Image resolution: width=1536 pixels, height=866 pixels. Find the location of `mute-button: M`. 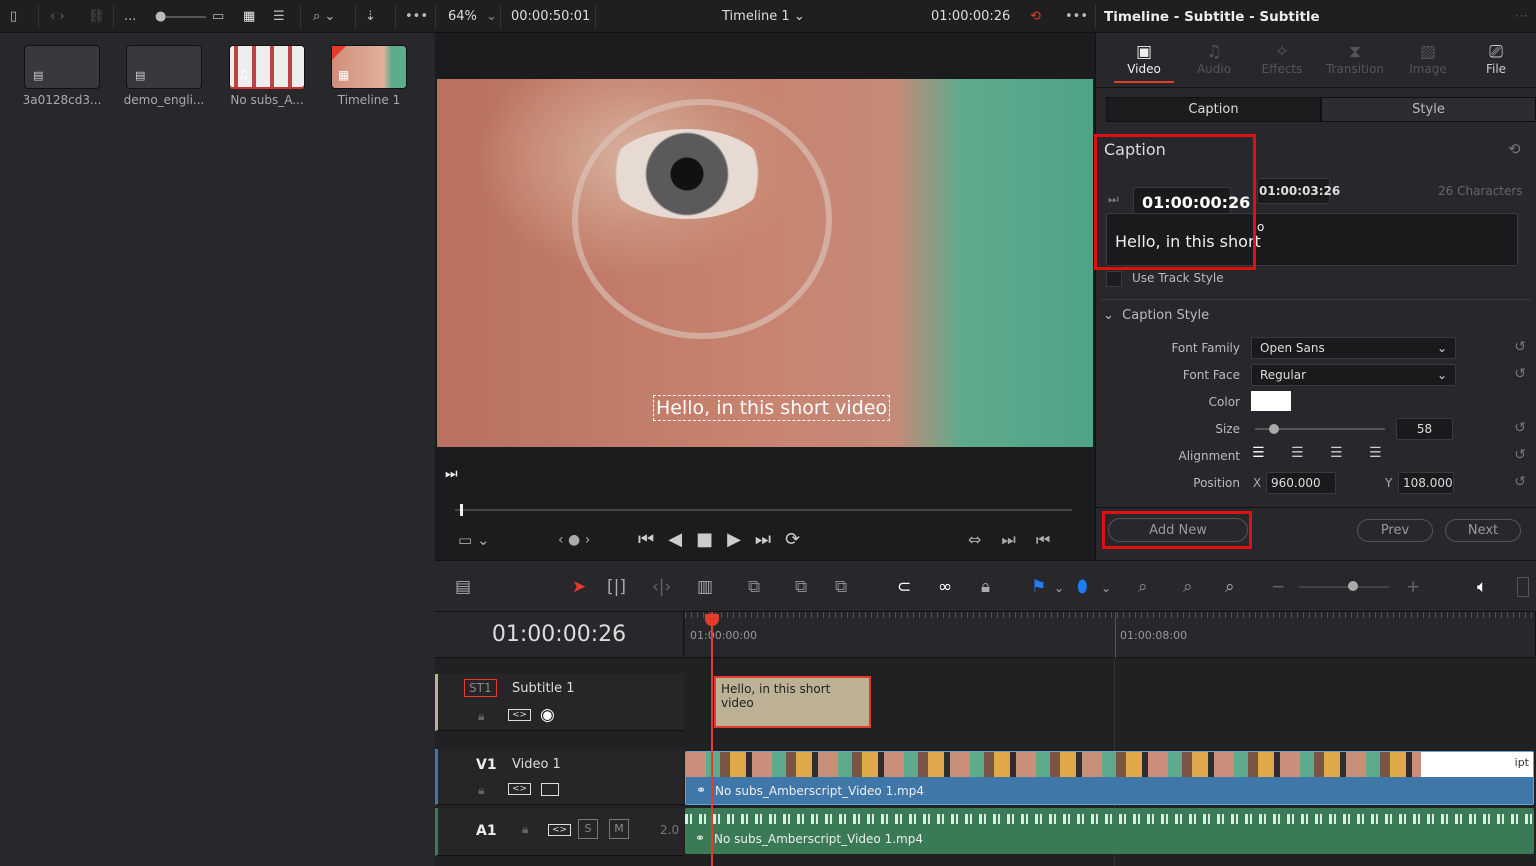

mute-button: M is located at coordinates (619, 829).